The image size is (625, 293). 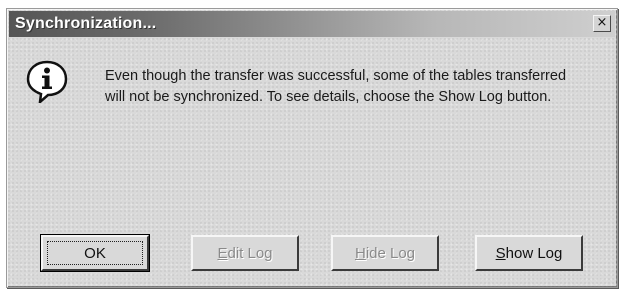 I want to click on close-button: ×, so click(x=602, y=23).